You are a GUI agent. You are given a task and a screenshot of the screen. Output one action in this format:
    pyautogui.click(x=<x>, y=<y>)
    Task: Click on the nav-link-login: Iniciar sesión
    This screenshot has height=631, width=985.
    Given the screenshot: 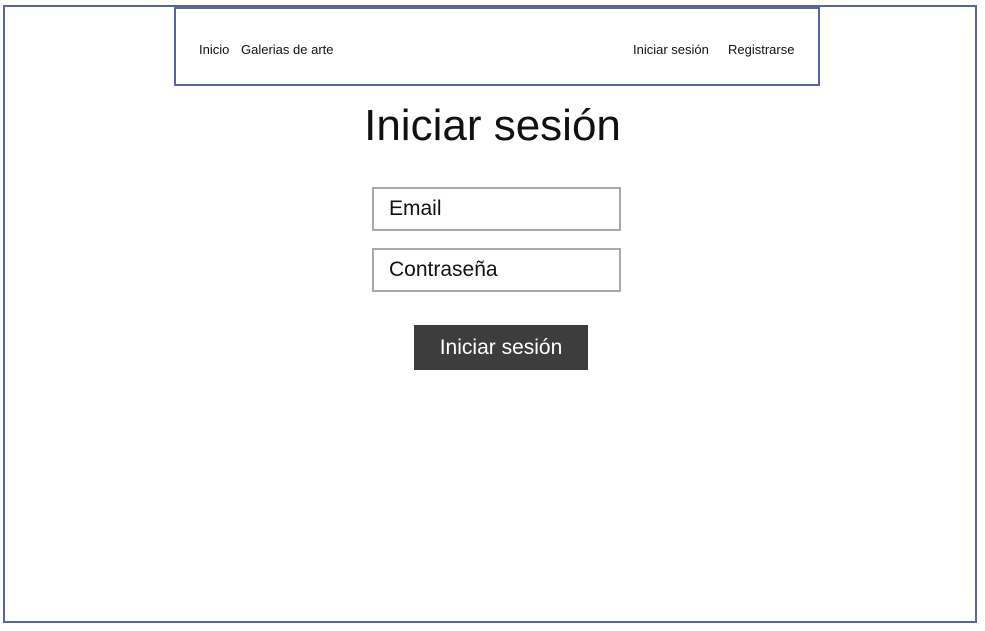 What is the action you would take?
    pyautogui.click(x=671, y=50)
    